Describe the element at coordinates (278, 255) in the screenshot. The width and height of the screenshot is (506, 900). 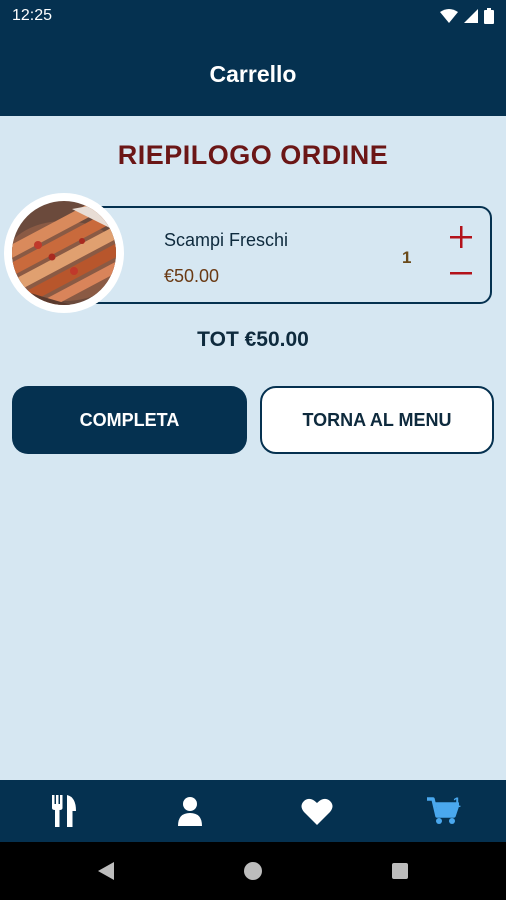
I see `cart-item-card: Scampi Freschi €50.00 1` at that location.